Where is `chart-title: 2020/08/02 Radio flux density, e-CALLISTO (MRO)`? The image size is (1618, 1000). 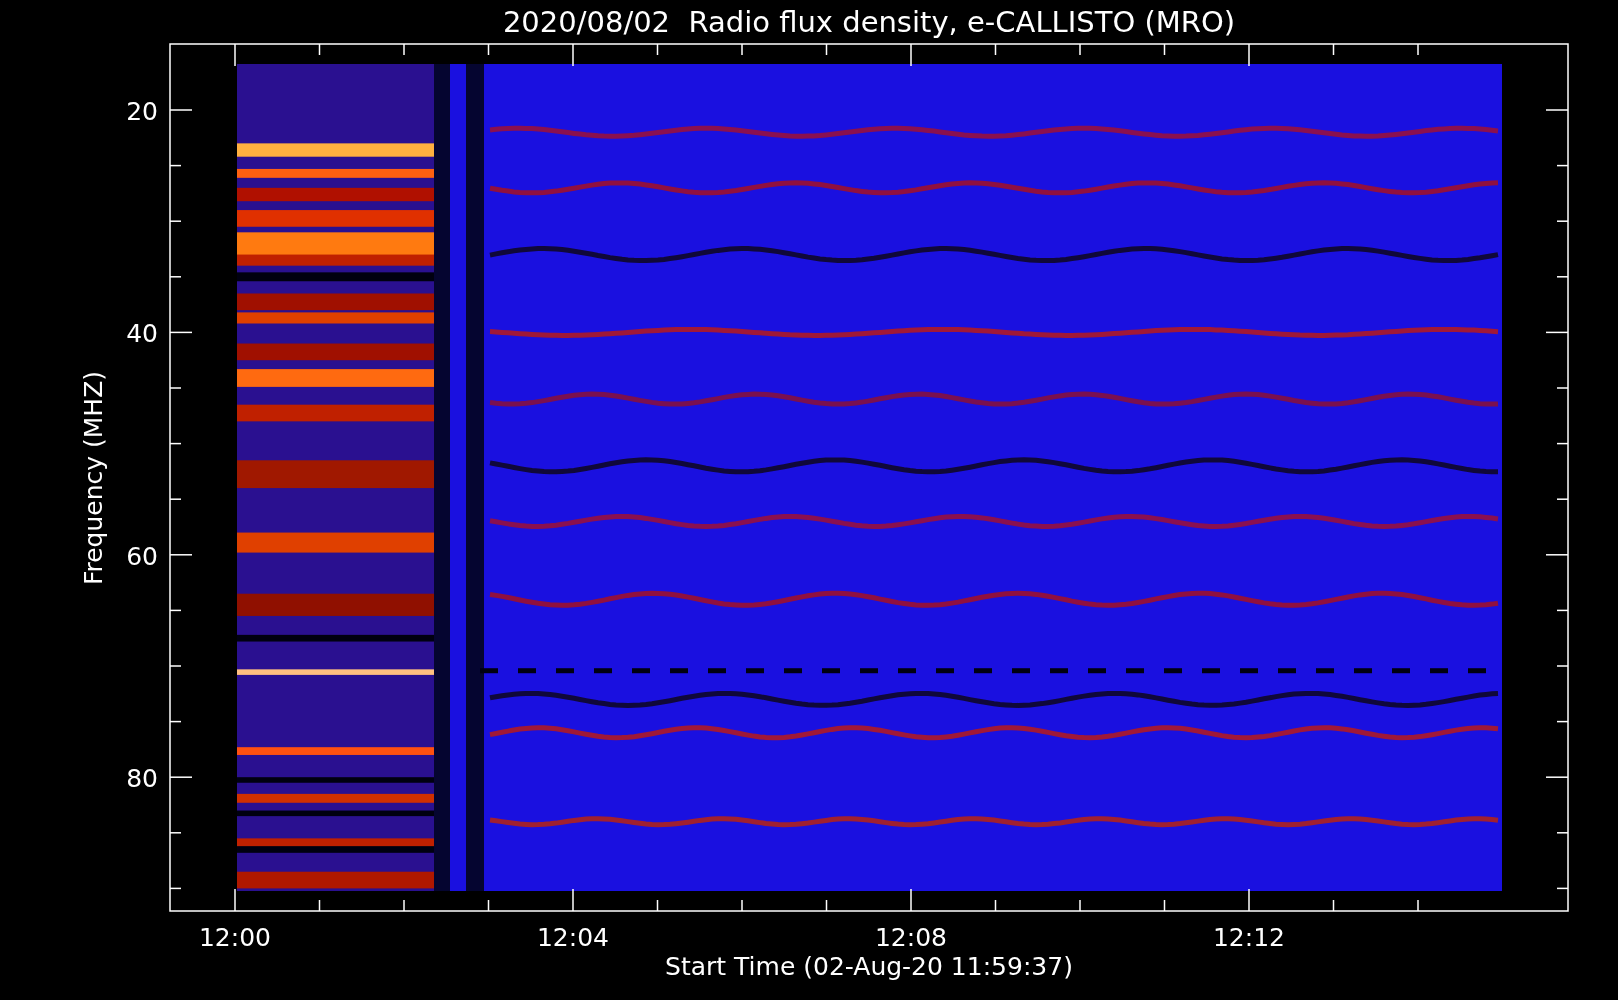
chart-title: 2020/08/02 Radio flux density, e-CALLISTO (MRO) is located at coordinates (869, 22).